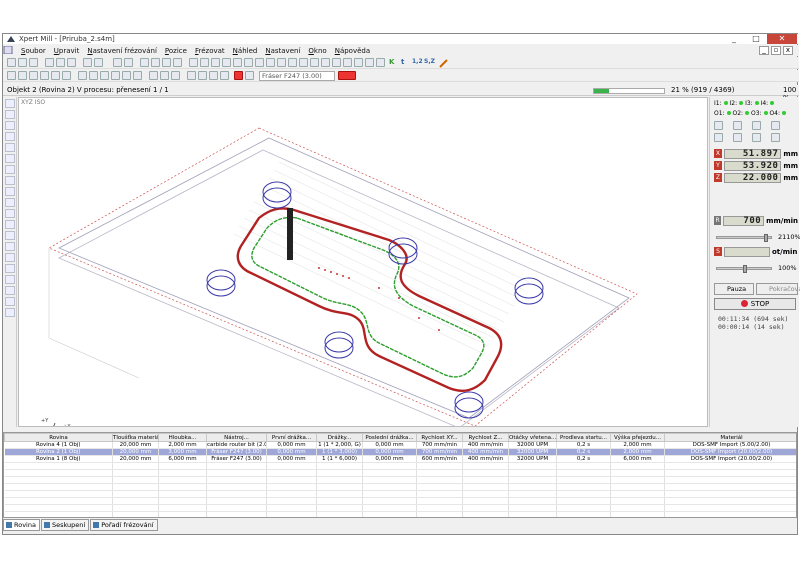  I want to click on menu-nastaveni-frezovani: Nastavení frézování, so click(122, 51).